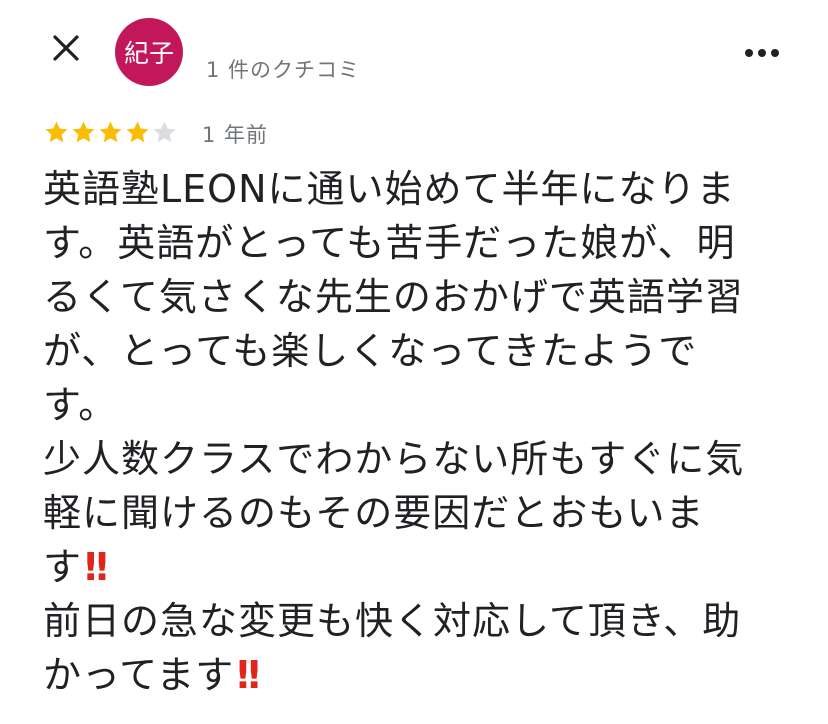 The width and height of the screenshot is (828, 724). I want to click on review-line-text: 少人数クラスでわからない所もすぐに気, so click(394, 459).